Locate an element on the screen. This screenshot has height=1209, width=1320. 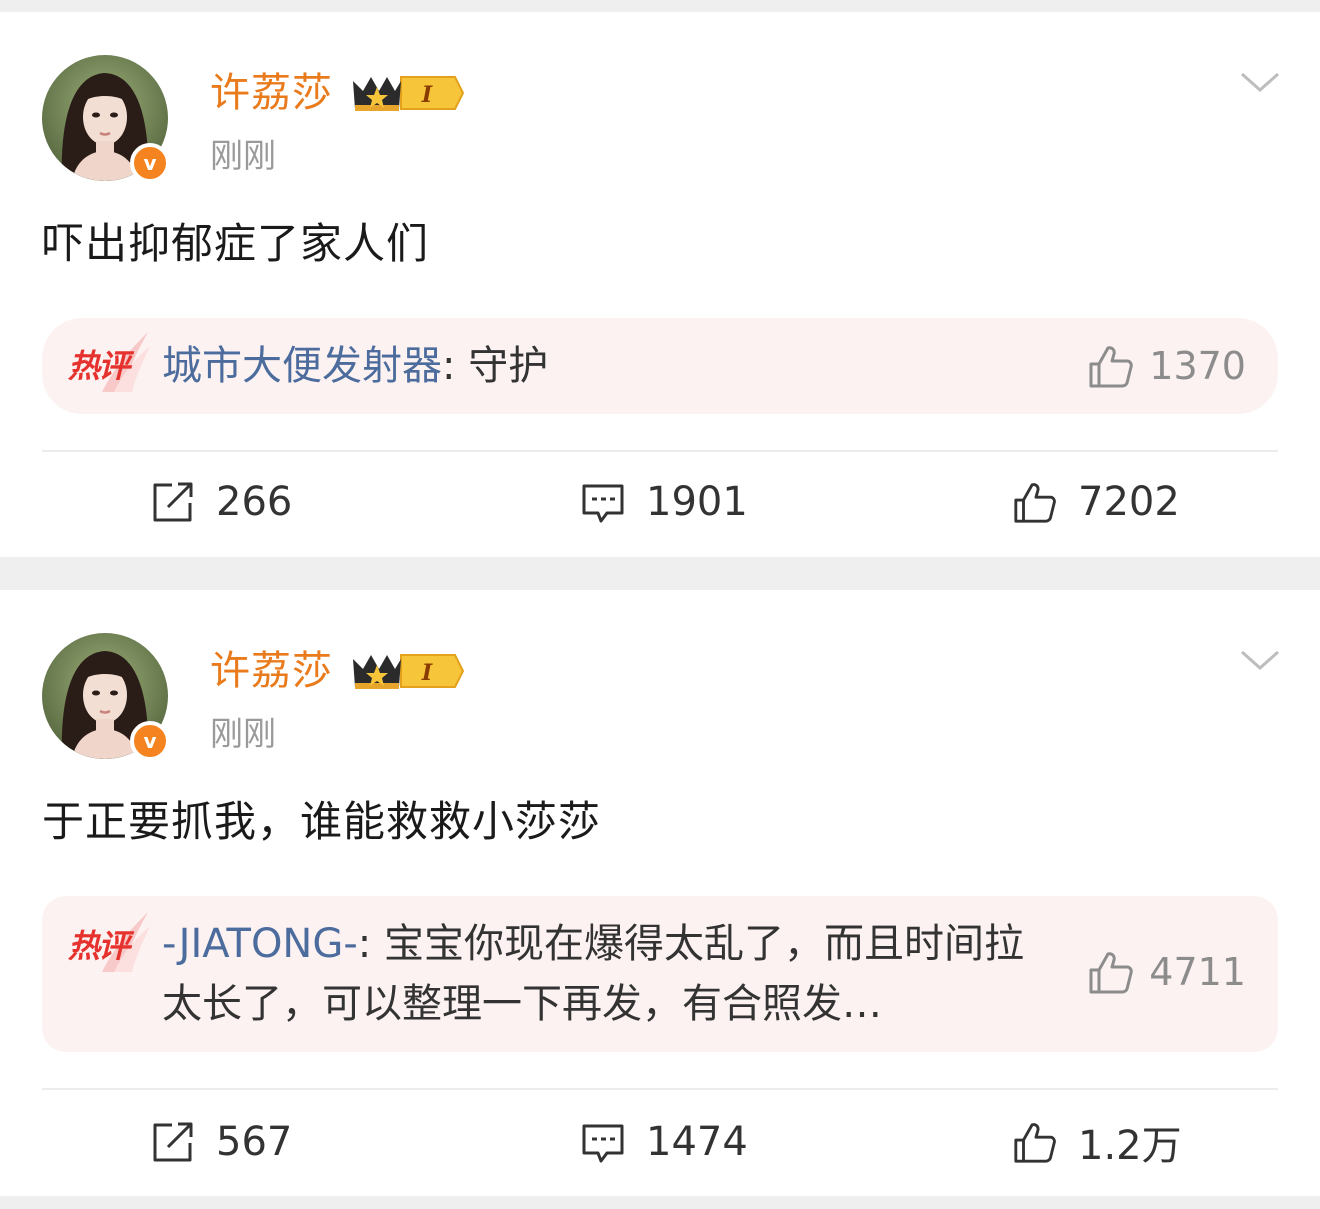
like-button: 7202 is located at coordinates (1096, 502).